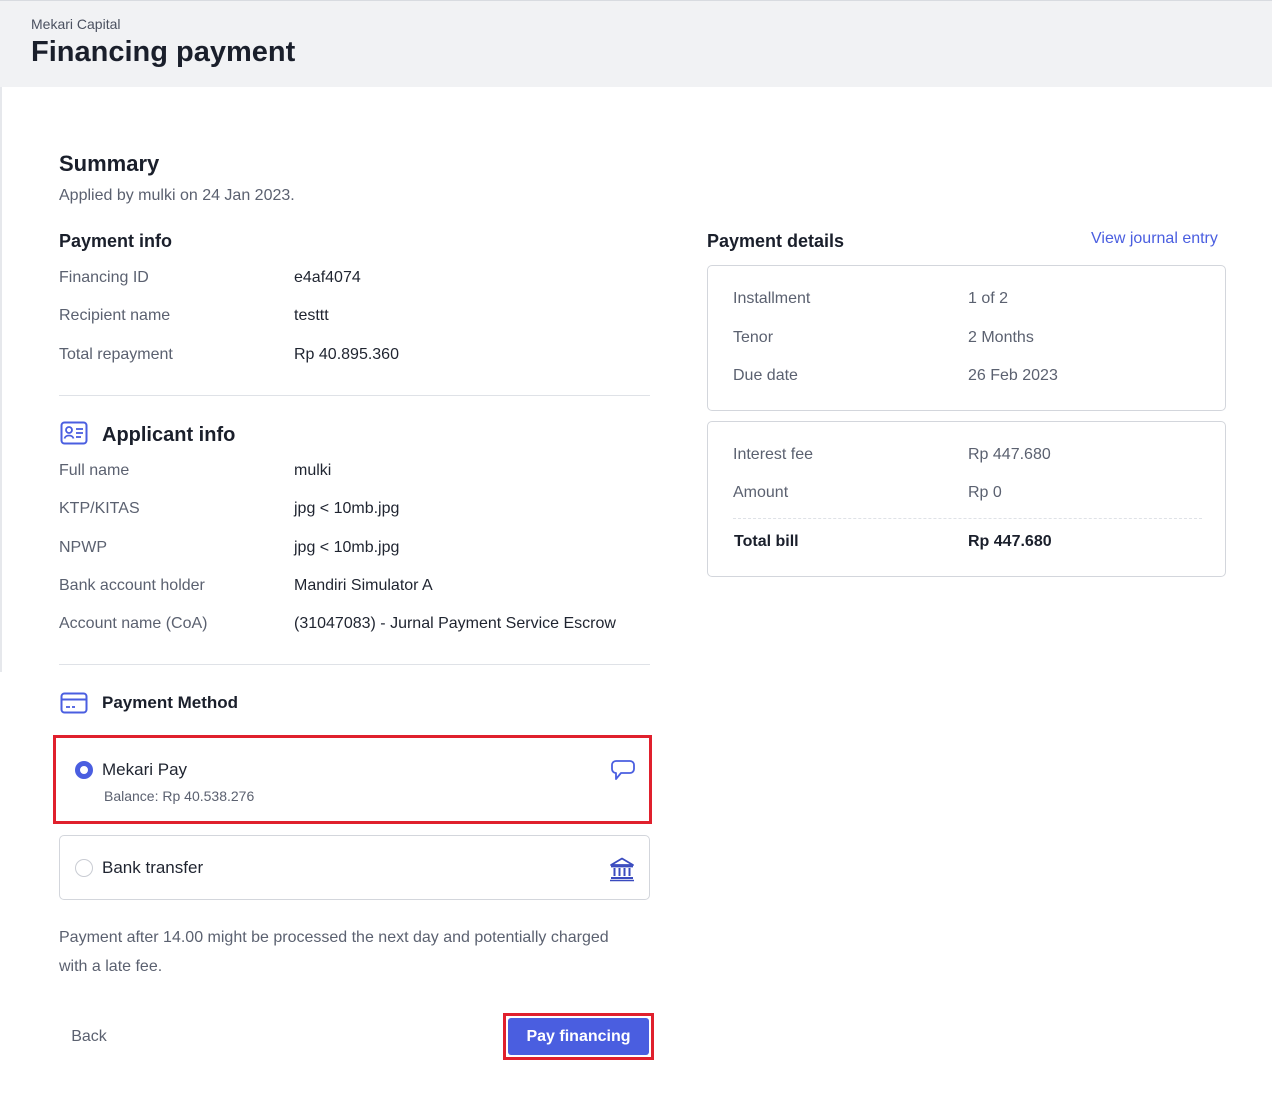 Image resolution: width=1272 pixels, height=1107 pixels. I want to click on recipient-name-label: Recipient name, so click(115, 315).